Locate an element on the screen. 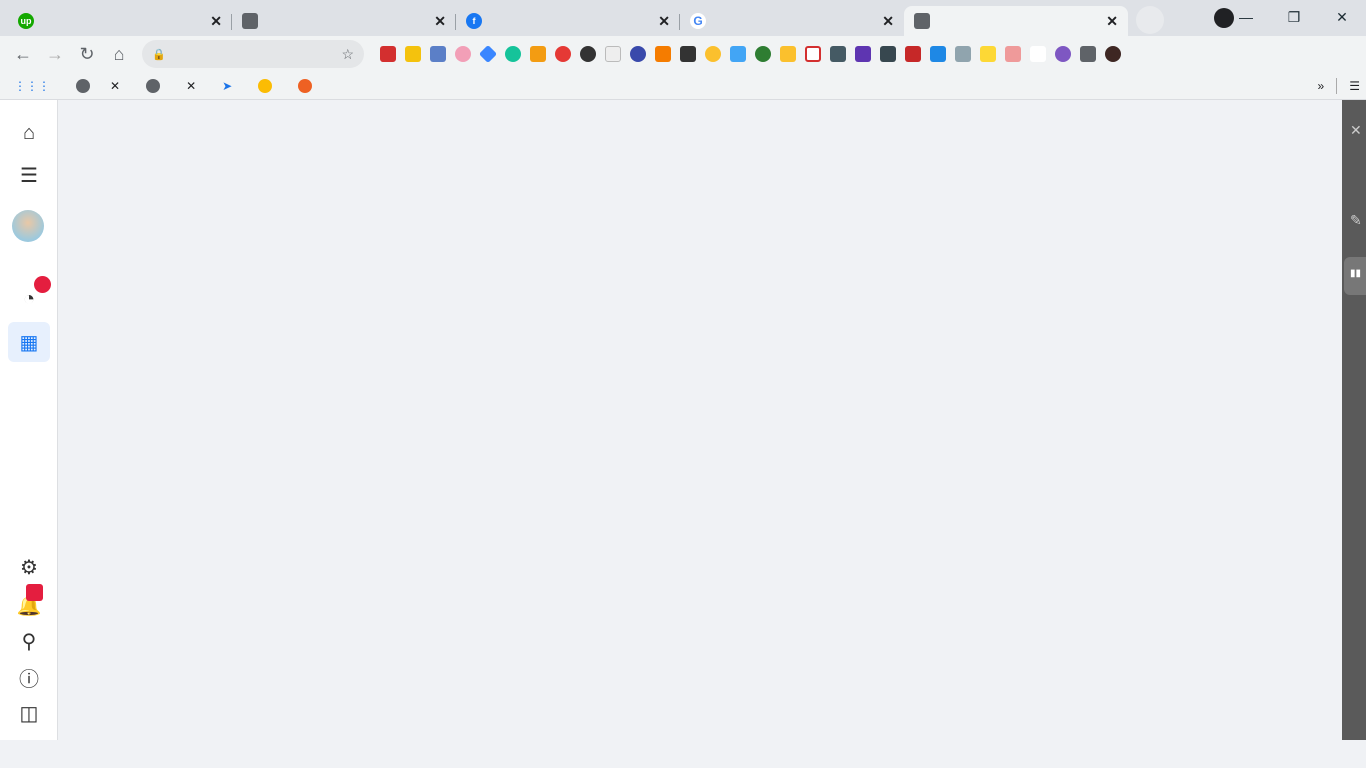  notifications-badge is located at coordinates (42, 284).